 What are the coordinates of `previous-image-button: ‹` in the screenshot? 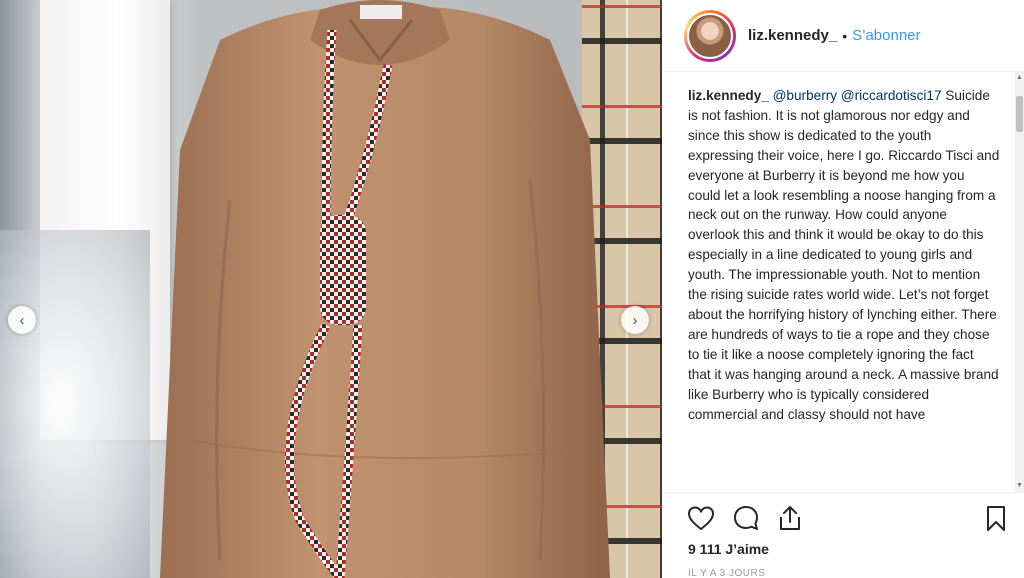 It's located at (22, 320).